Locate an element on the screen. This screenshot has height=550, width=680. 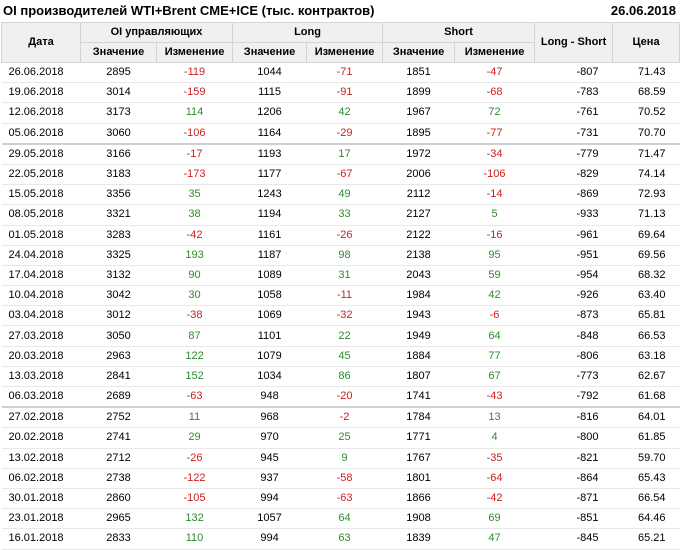
col-price-header: Цена is located at coordinates (646, 42).